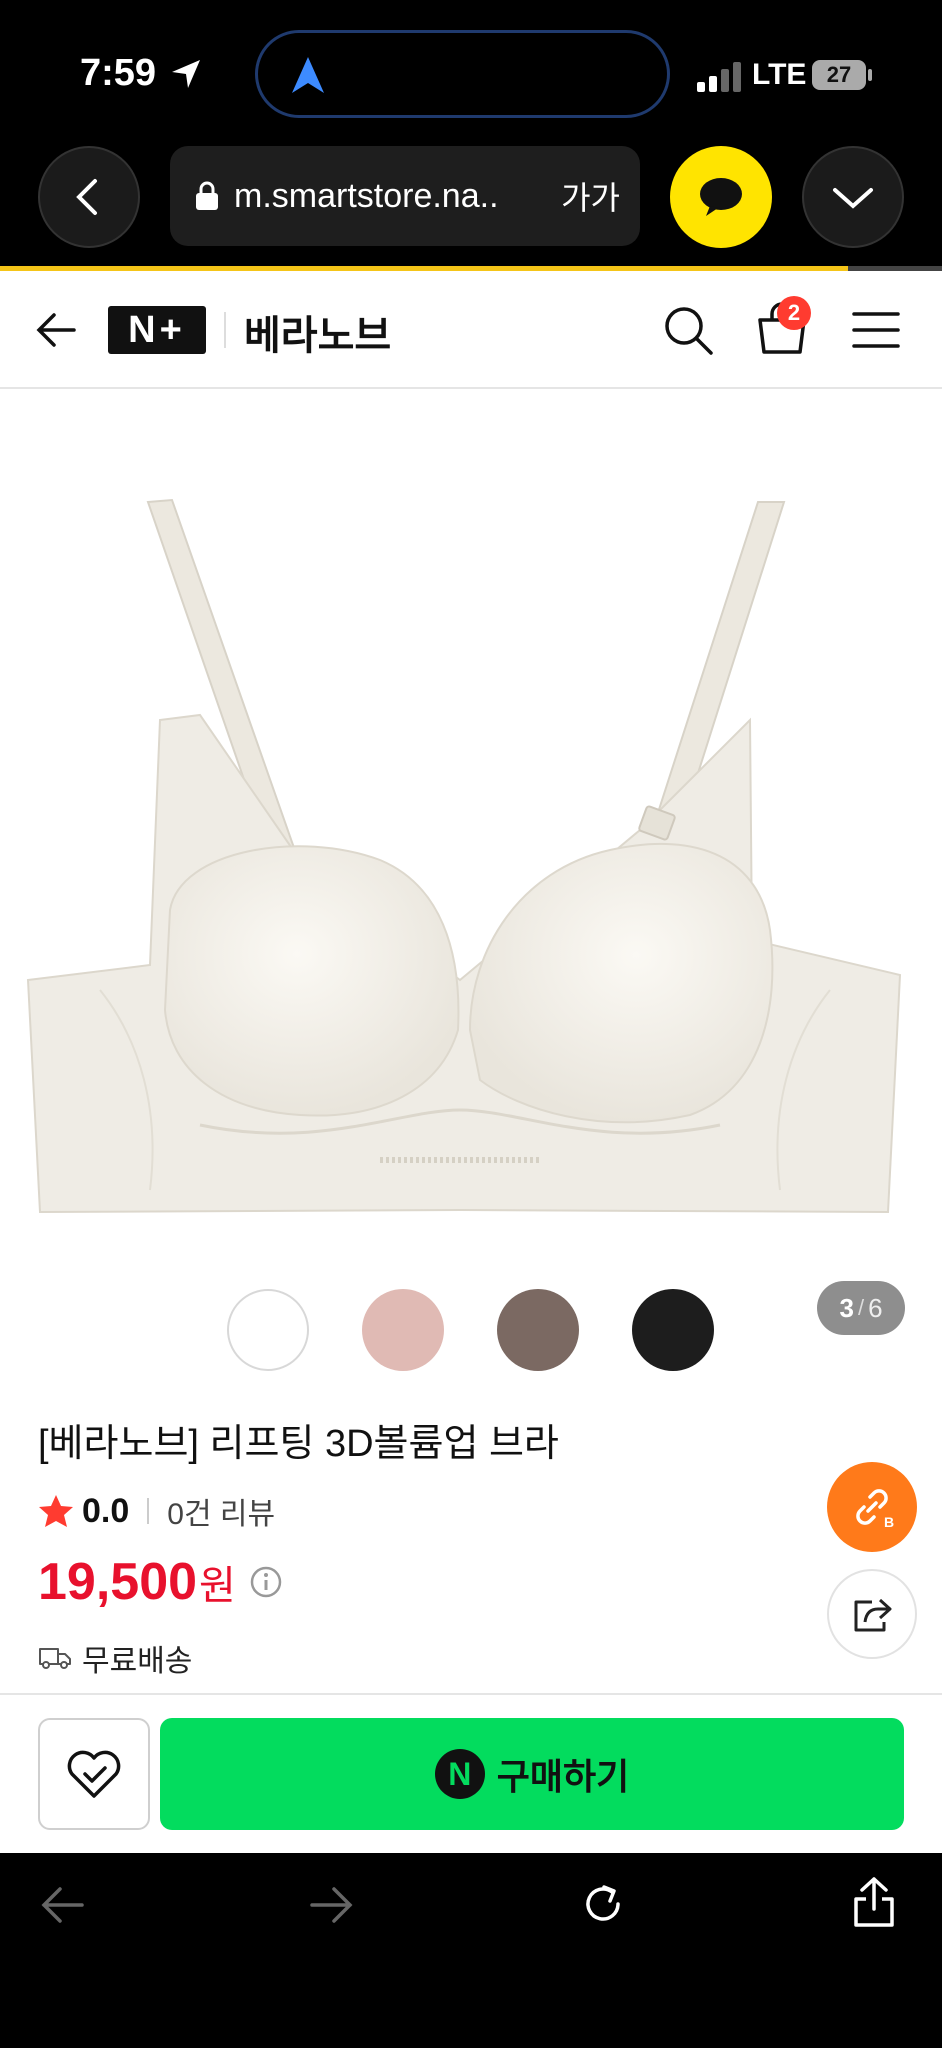 Image resolution: width=942 pixels, height=2048 pixels. Describe the element at coordinates (870, 75) in the screenshot. I see `battery-tip` at that location.